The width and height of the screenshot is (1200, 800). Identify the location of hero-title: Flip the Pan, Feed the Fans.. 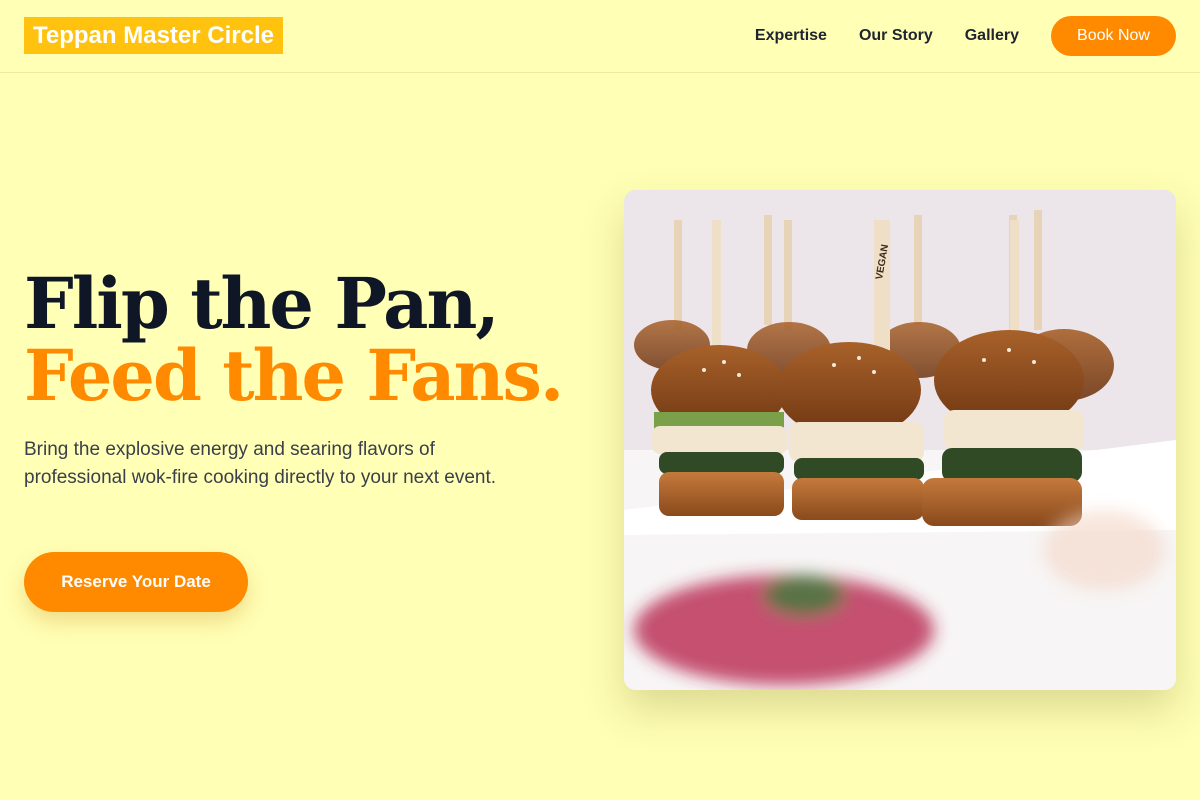
(304, 340).